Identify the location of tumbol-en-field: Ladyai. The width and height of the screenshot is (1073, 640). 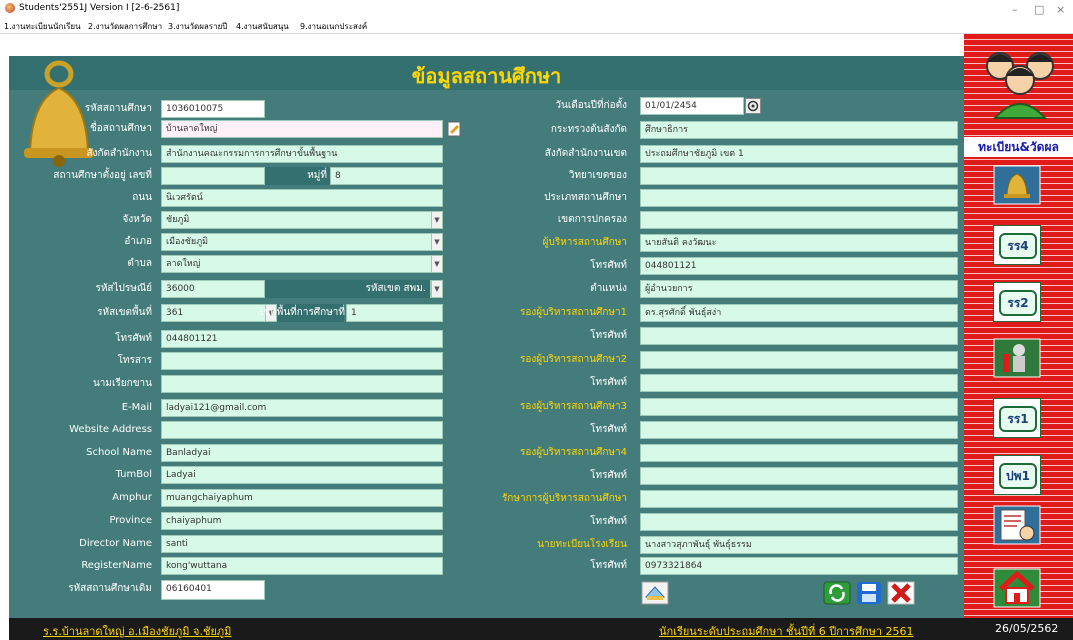
(302, 475).